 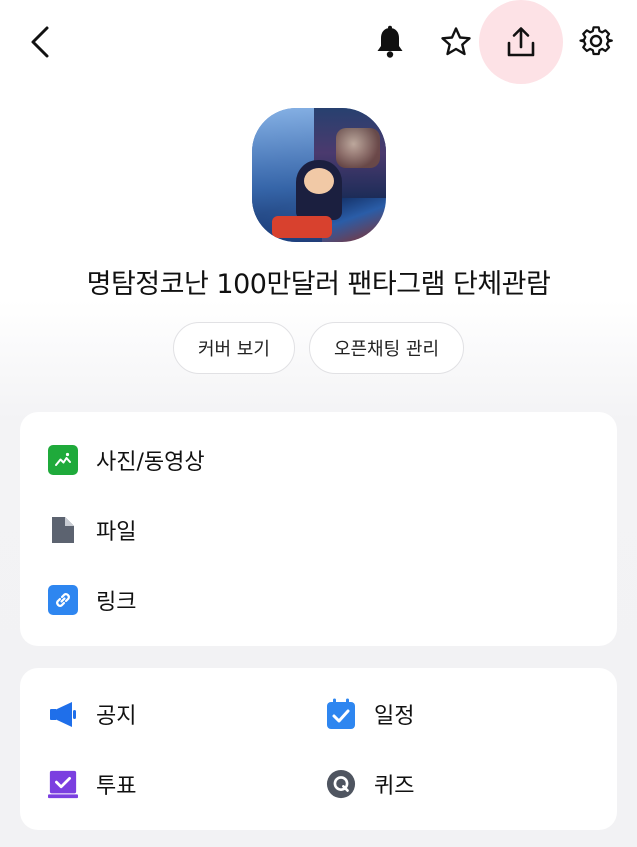 I want to click on menu-item-quiz: 퀴즈, so click(x=370, y=784).